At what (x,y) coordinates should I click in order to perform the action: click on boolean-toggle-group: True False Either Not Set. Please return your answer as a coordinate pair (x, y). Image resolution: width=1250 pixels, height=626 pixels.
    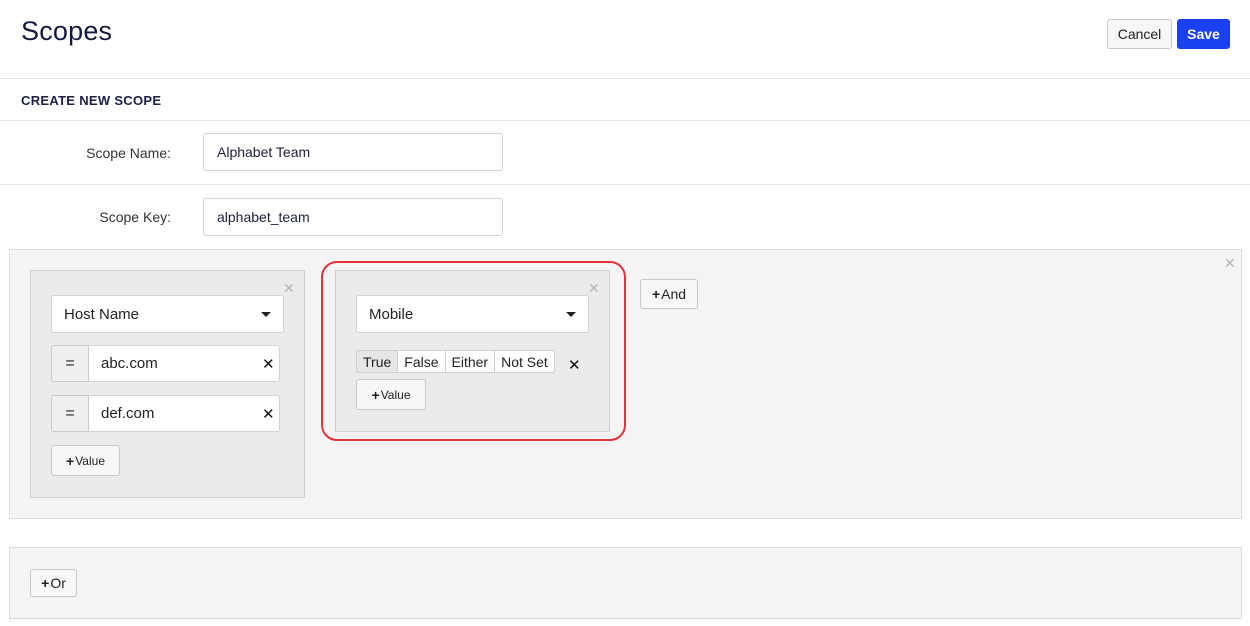
    Looking at the image, I should click on (455, 361).